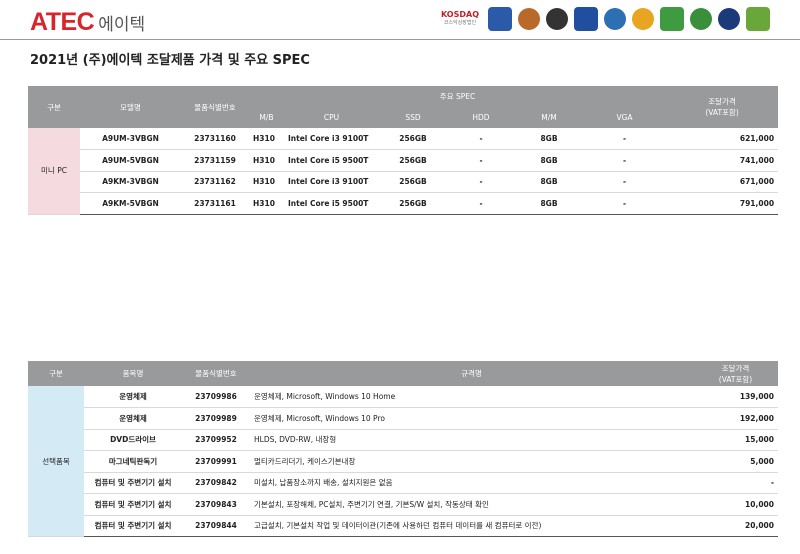  Describe the element at coordinates (133, 440) in the screenshot. I see `item-cell: DVD드라이브` at that location.